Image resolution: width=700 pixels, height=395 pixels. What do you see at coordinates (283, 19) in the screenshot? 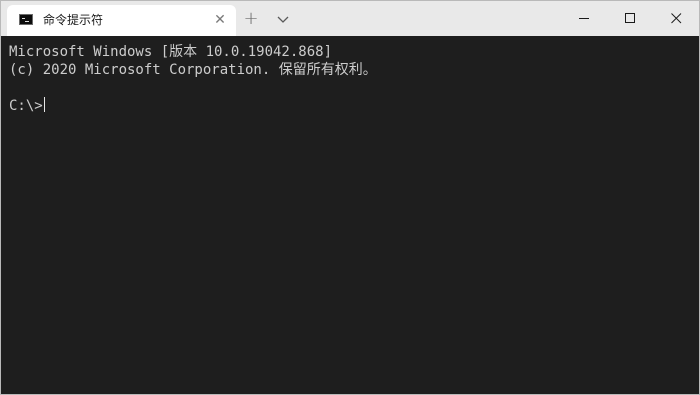
I see `chevron-down-icon` at bounding box center [283, 19].